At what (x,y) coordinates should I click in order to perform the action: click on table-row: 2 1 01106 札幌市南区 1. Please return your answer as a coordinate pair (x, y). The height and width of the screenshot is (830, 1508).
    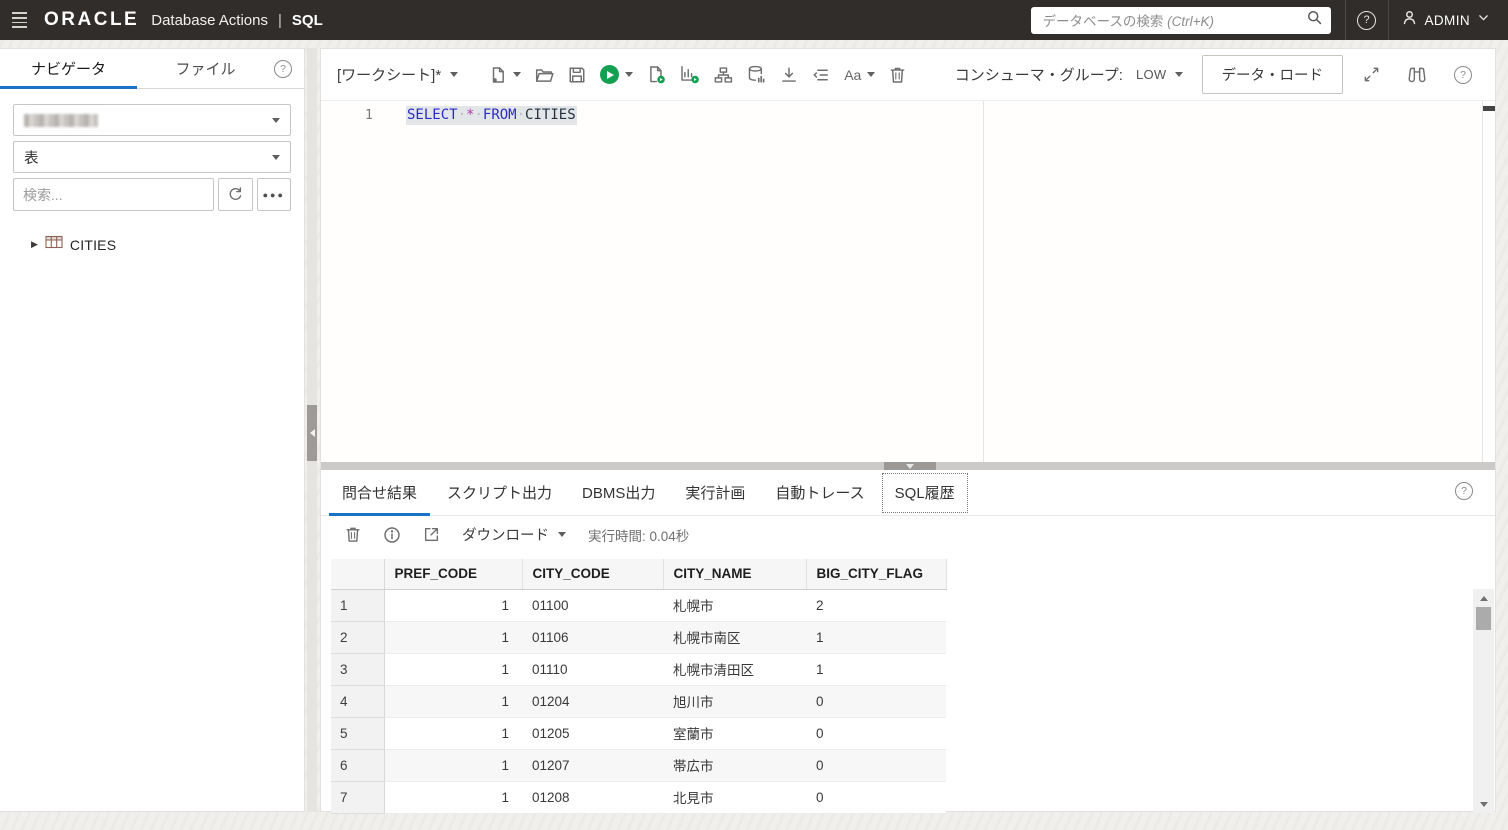
    Looking at the image, I should click on (638, 637).